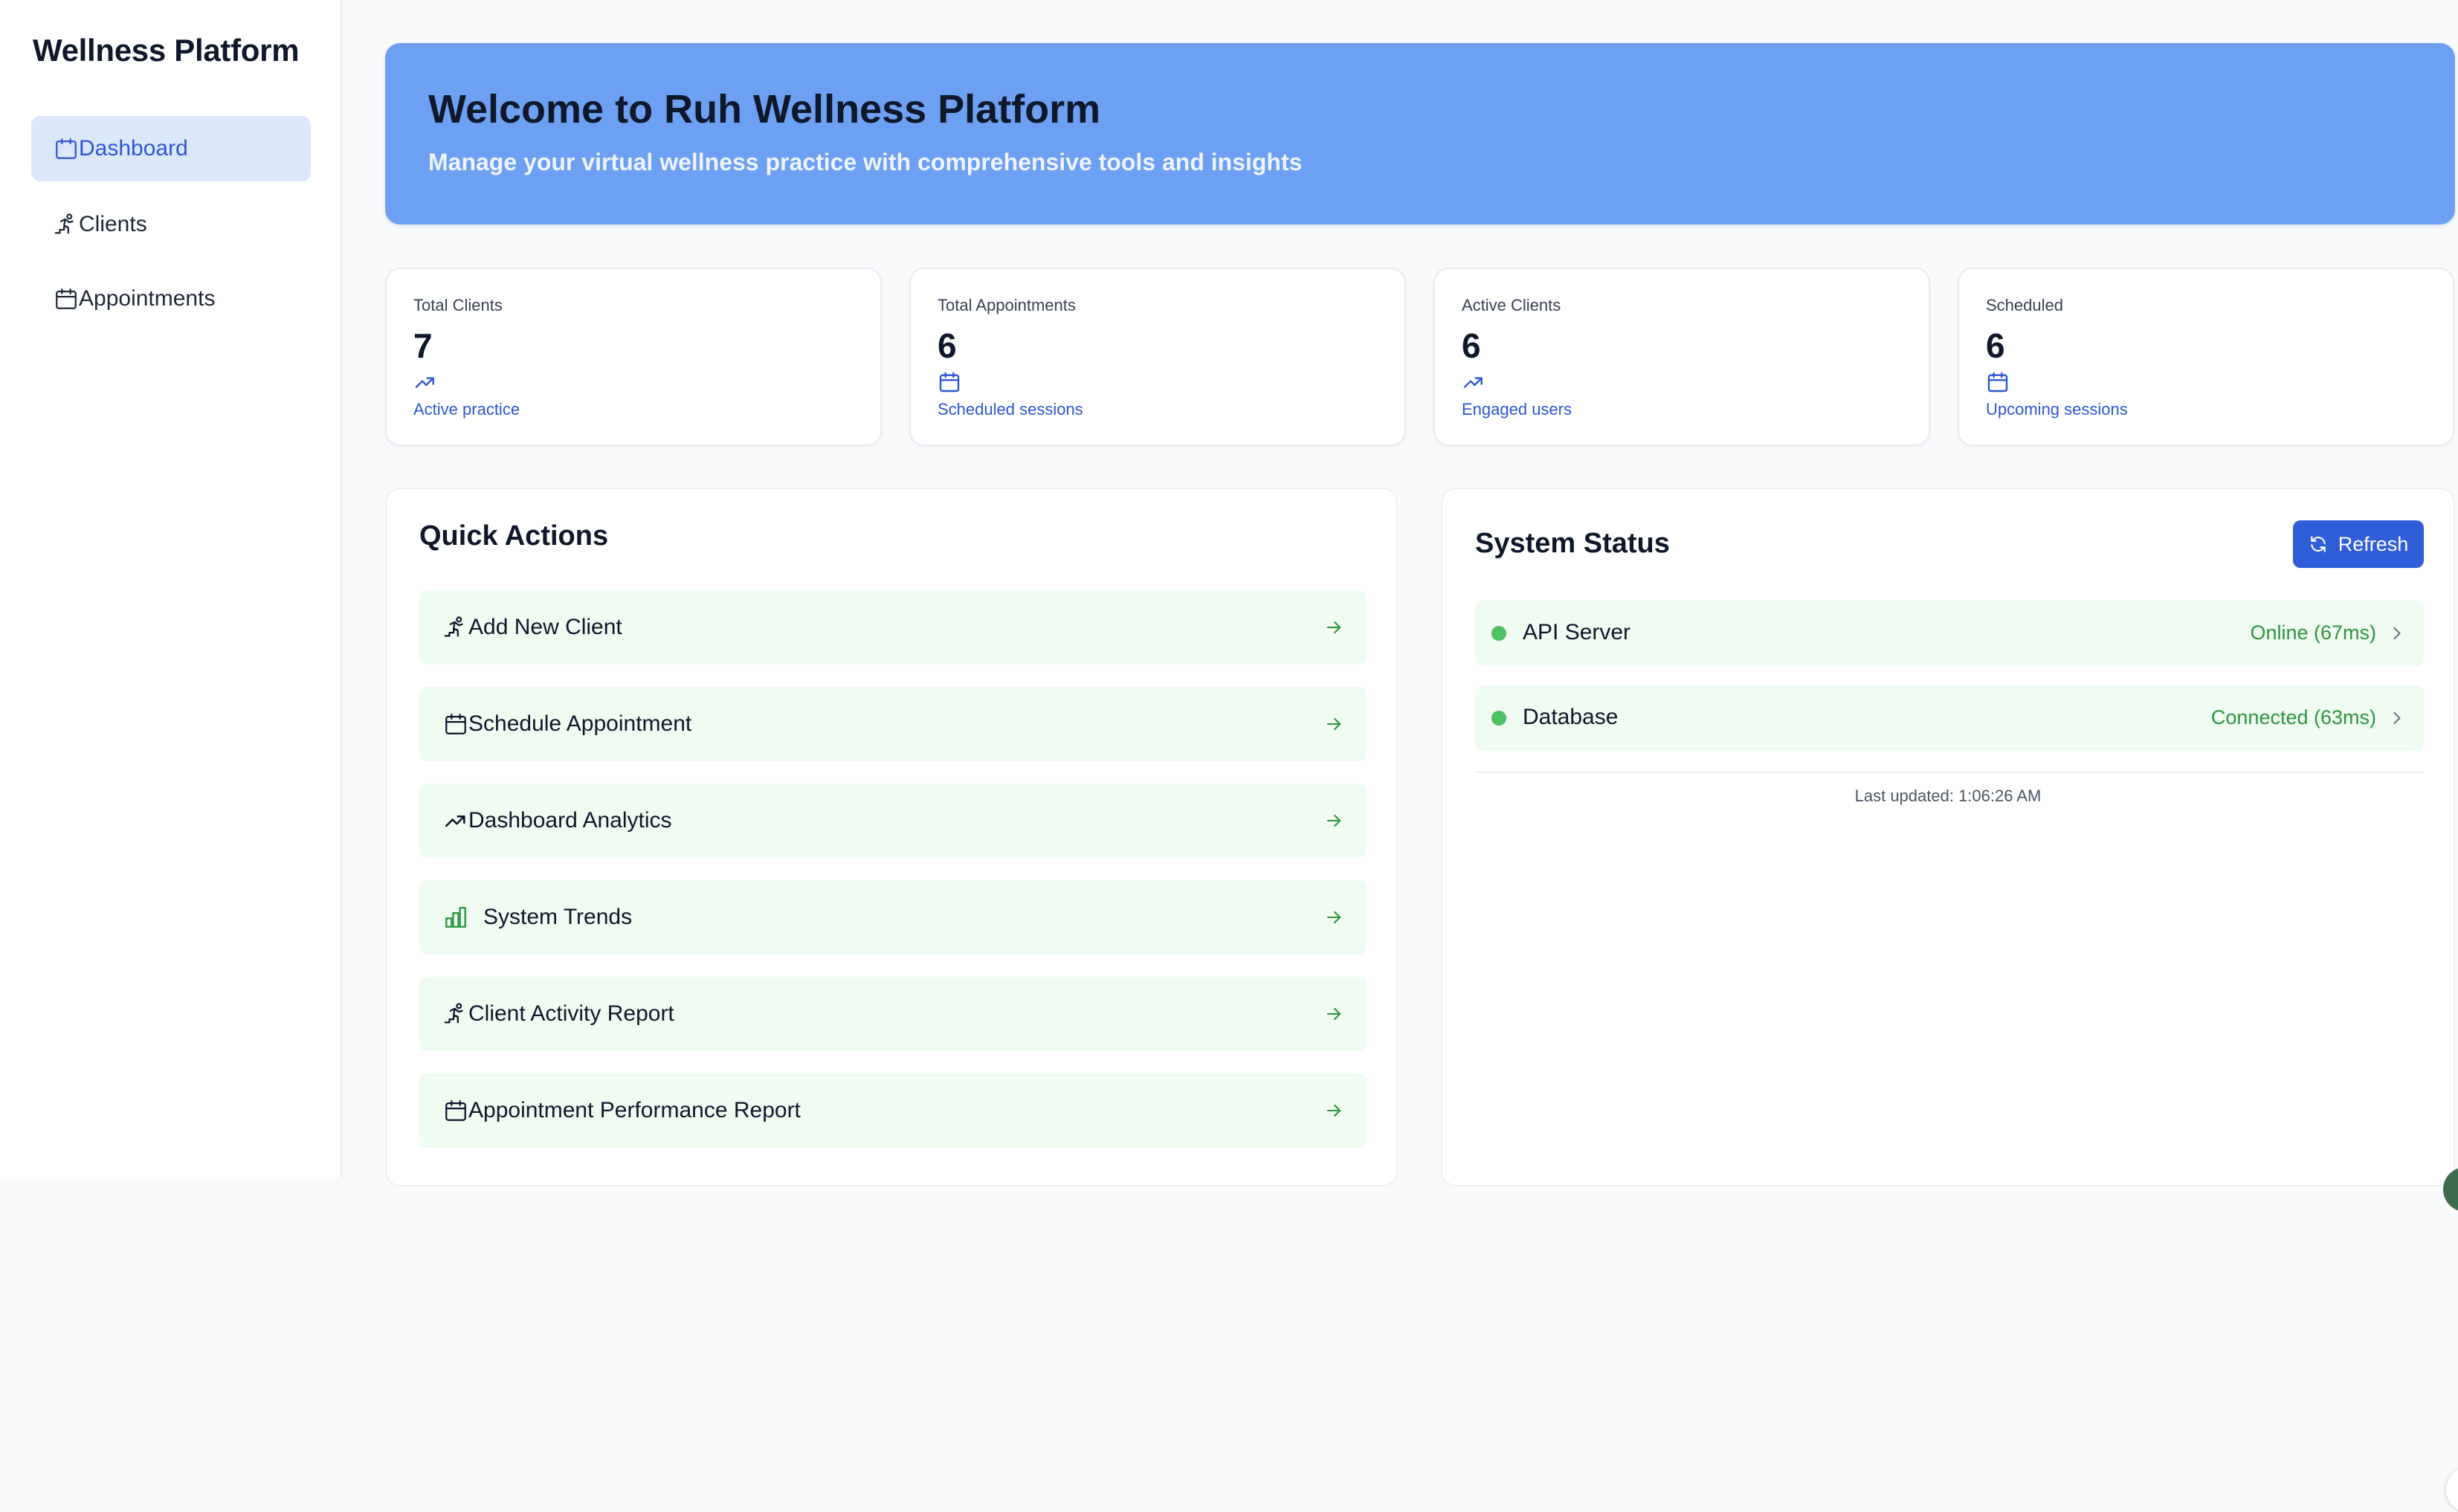  I want to click on stat-card-active-clients: Active Clients 6 Engaged users, so click(1681, 357).